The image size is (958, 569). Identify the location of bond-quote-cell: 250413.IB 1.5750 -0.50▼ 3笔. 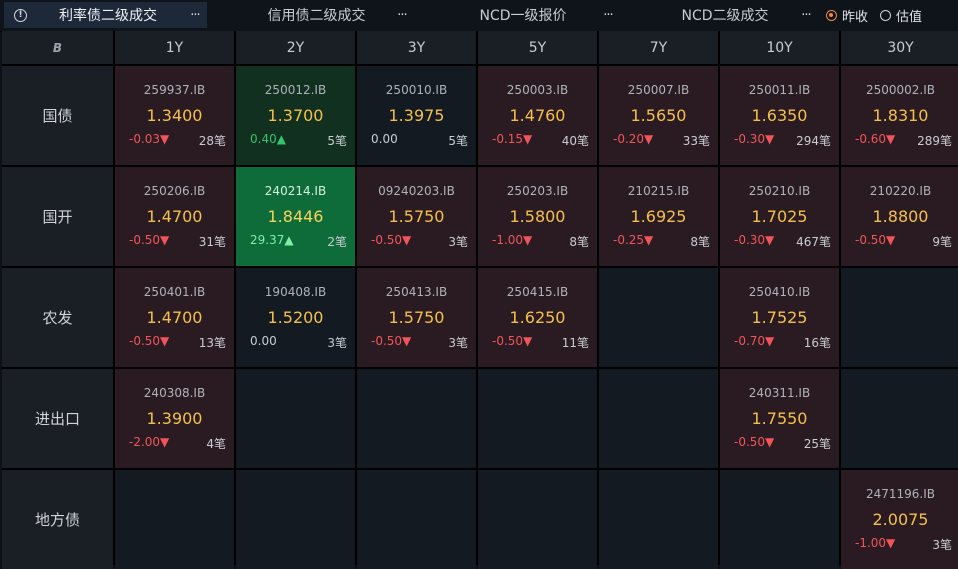
(416, 317).